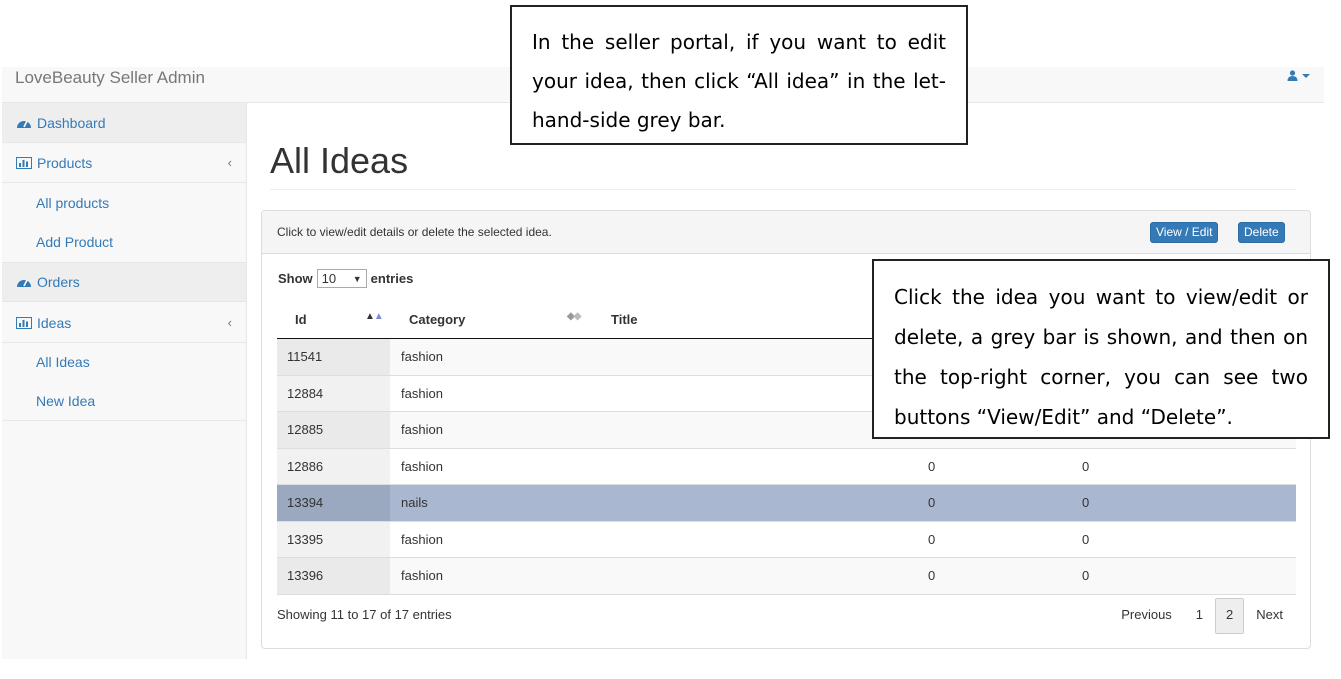 The width and height of the screenshot is (1341, 679). Describe the element at coordinates (414, 502) in the screenshot. I see `cell-category: nails` at that location.